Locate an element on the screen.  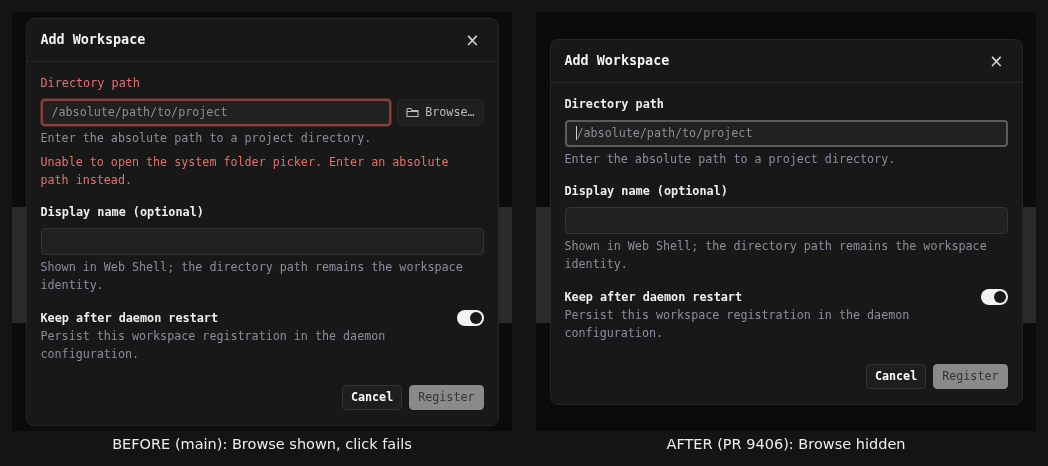
caption: AFTER (PR 9406): Browse hidden is located at coordinates (786, 444).